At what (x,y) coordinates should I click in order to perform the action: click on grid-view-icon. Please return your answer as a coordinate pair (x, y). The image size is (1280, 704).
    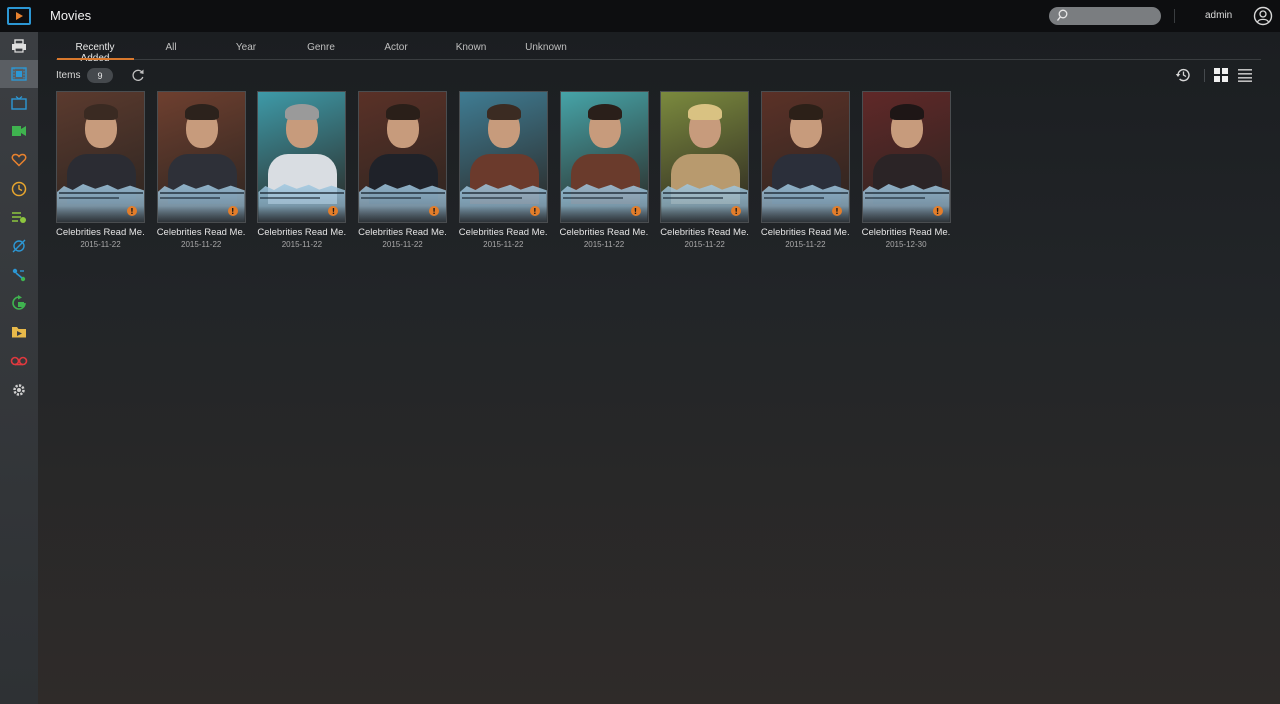
    Looking at the image, I should click on (1221, 75).